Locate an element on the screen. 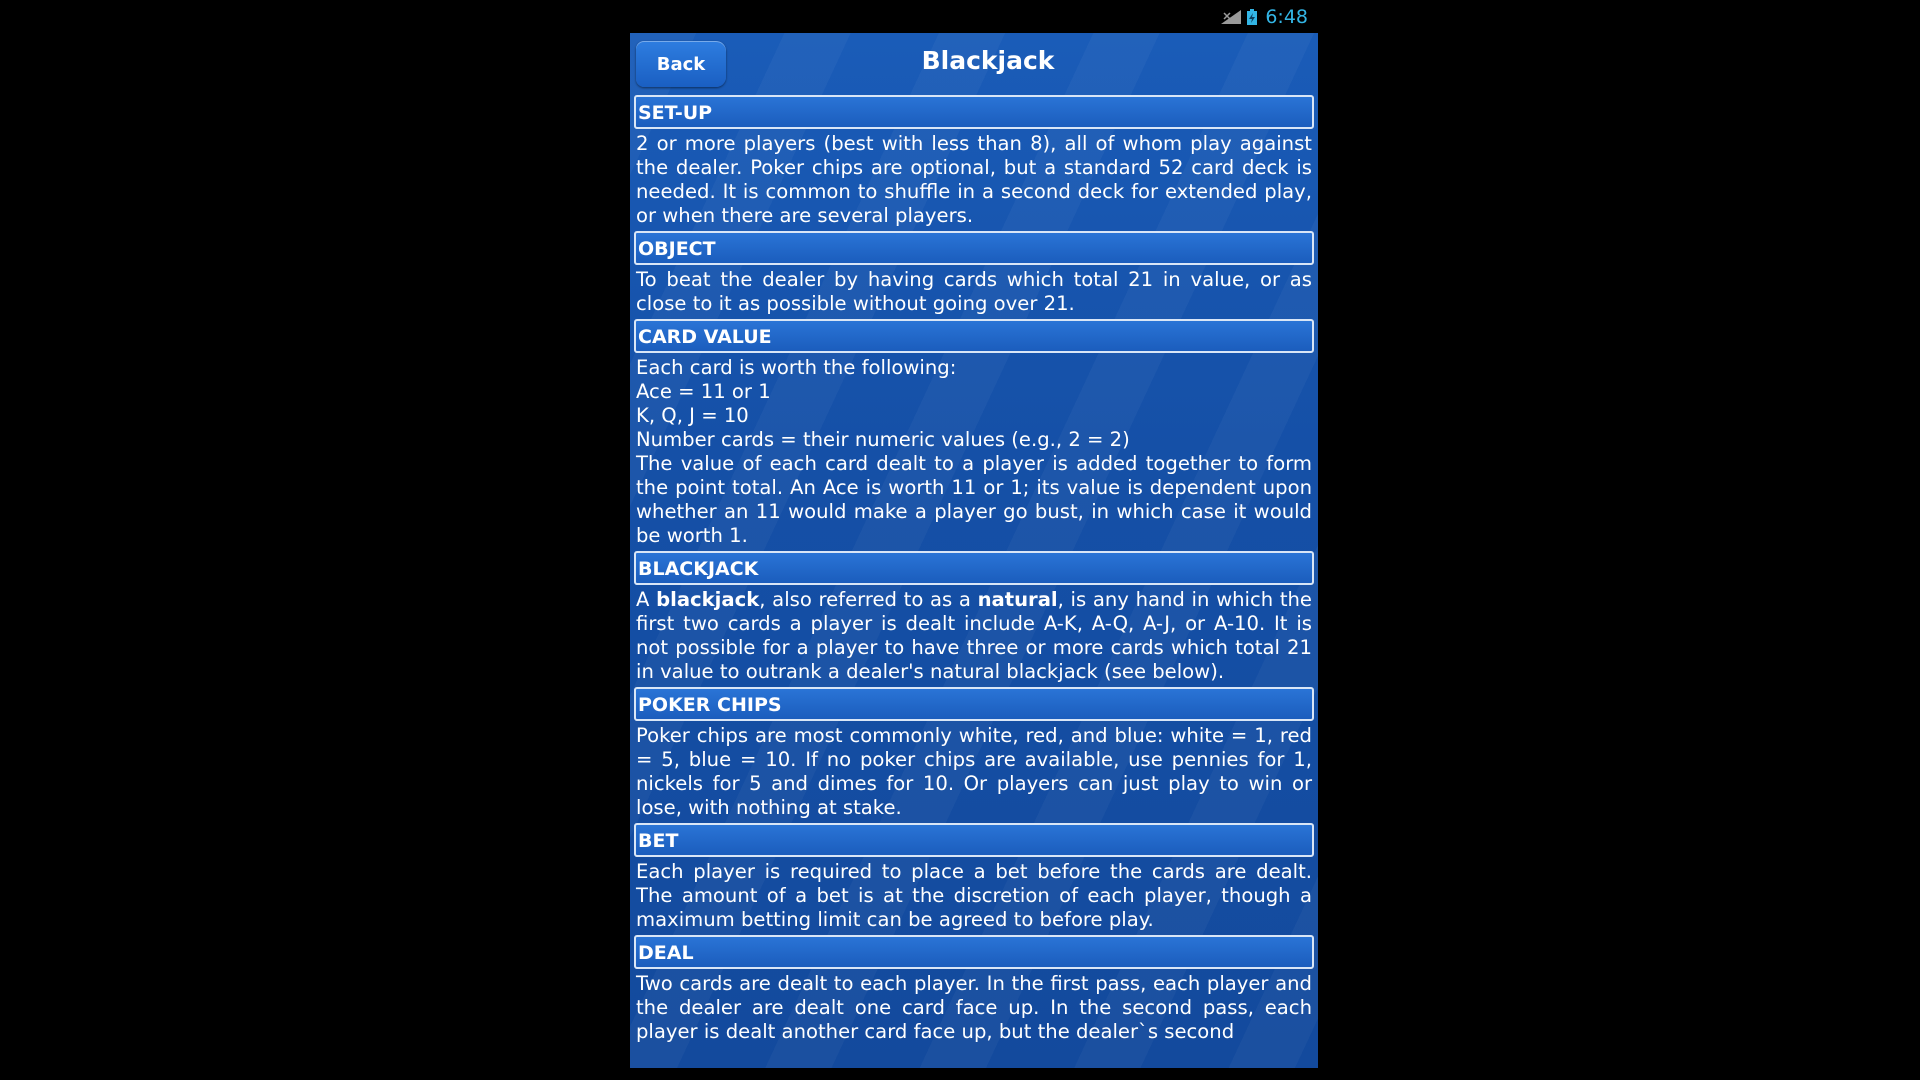  section-heading-bet: BET is located at coordinates (974, 840).